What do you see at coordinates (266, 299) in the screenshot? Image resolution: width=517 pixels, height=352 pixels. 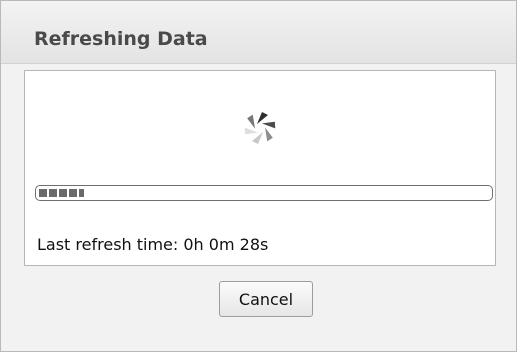 I see `cancel-button: Cancel` at bounding box center [266, 299].